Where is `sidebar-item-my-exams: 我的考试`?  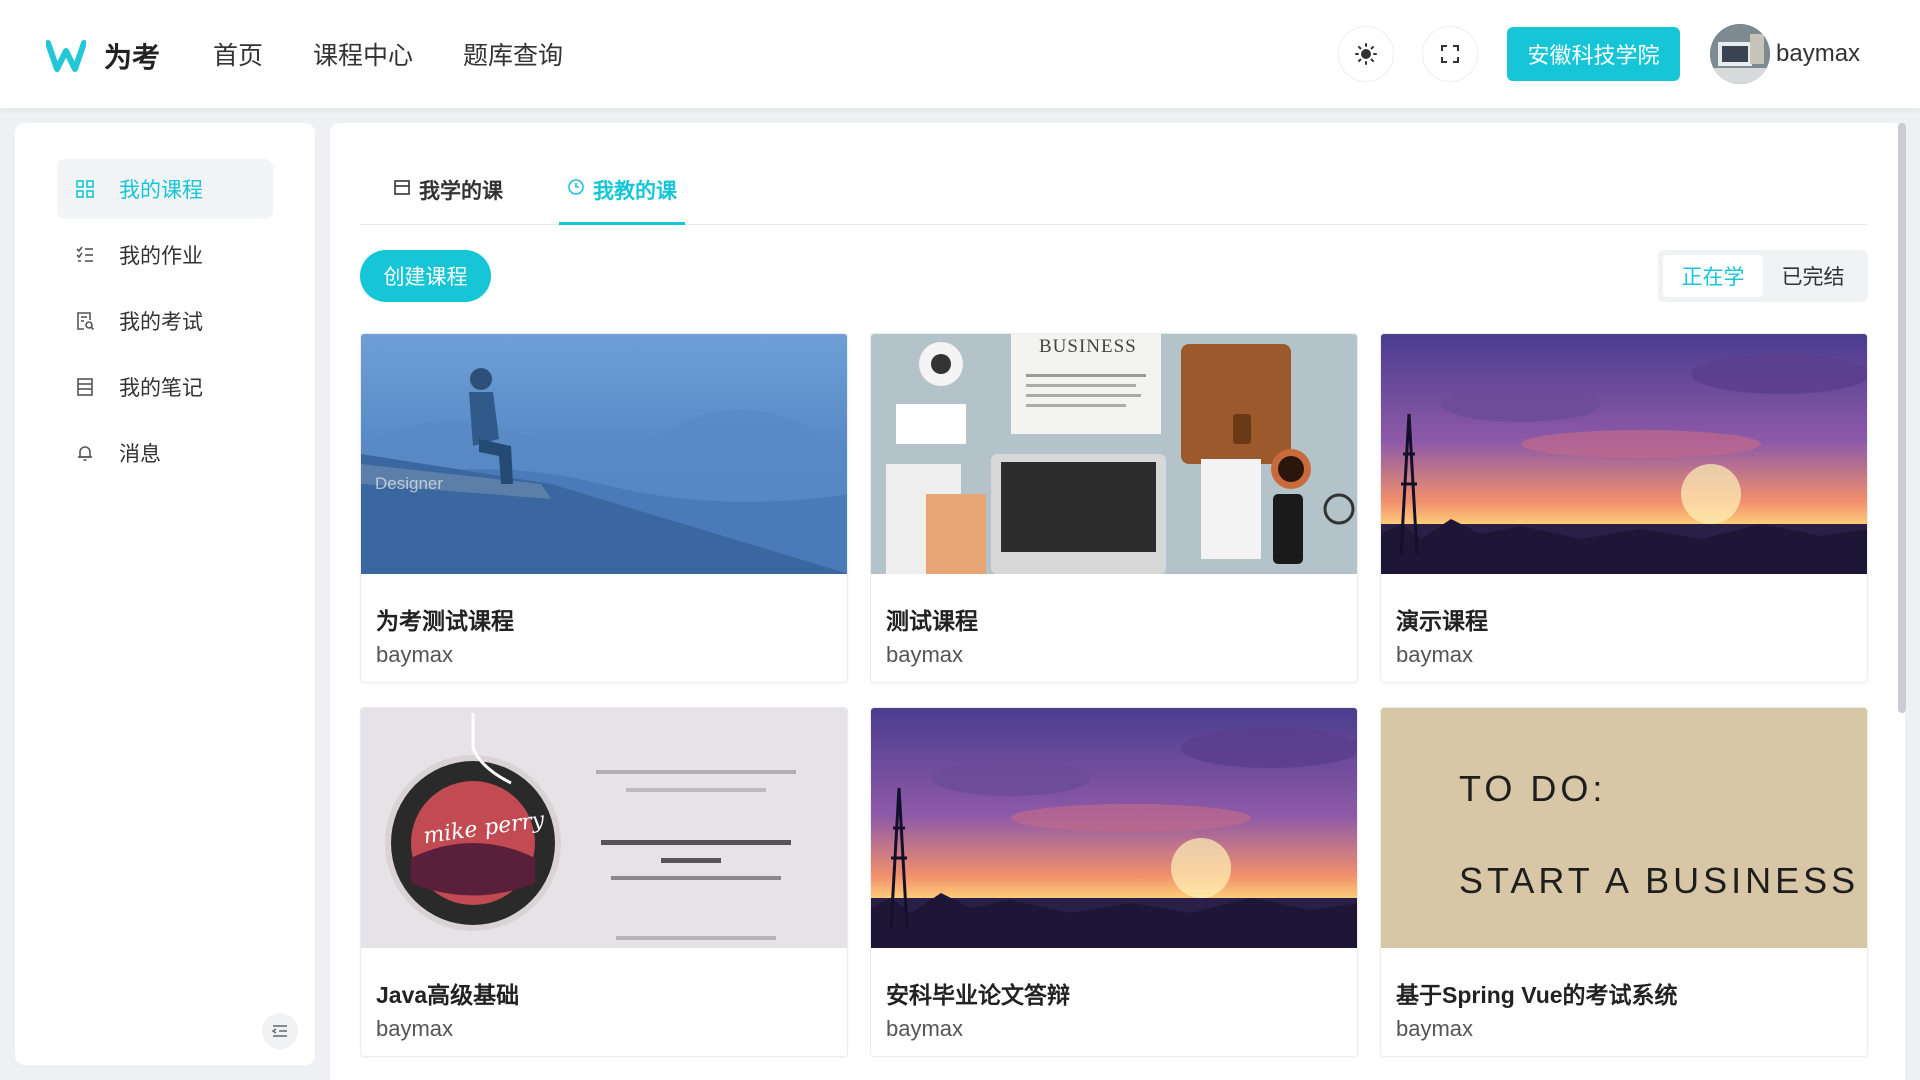 sidebar-item-my-exams: 我的考试 is located at coordinates (165, 321).